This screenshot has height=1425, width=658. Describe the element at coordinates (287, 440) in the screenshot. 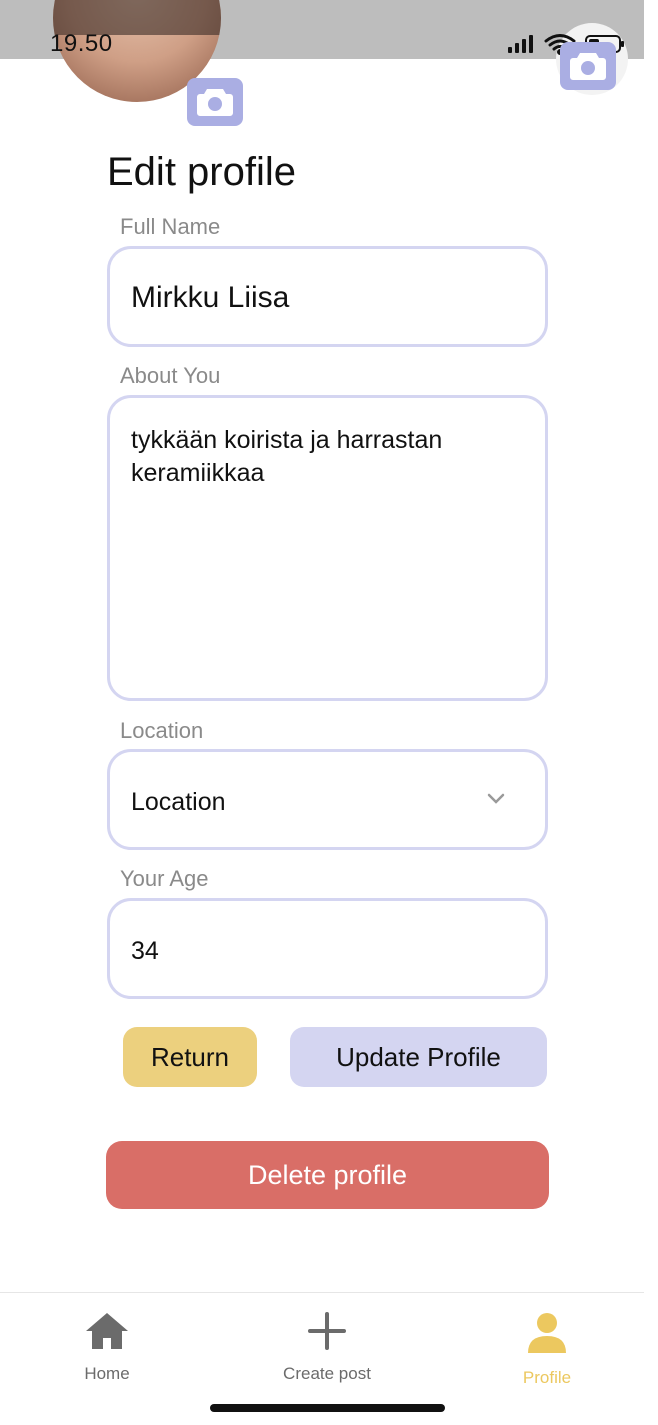

I see `about-line-1: tykkään koirista ja harrastan` at that location.